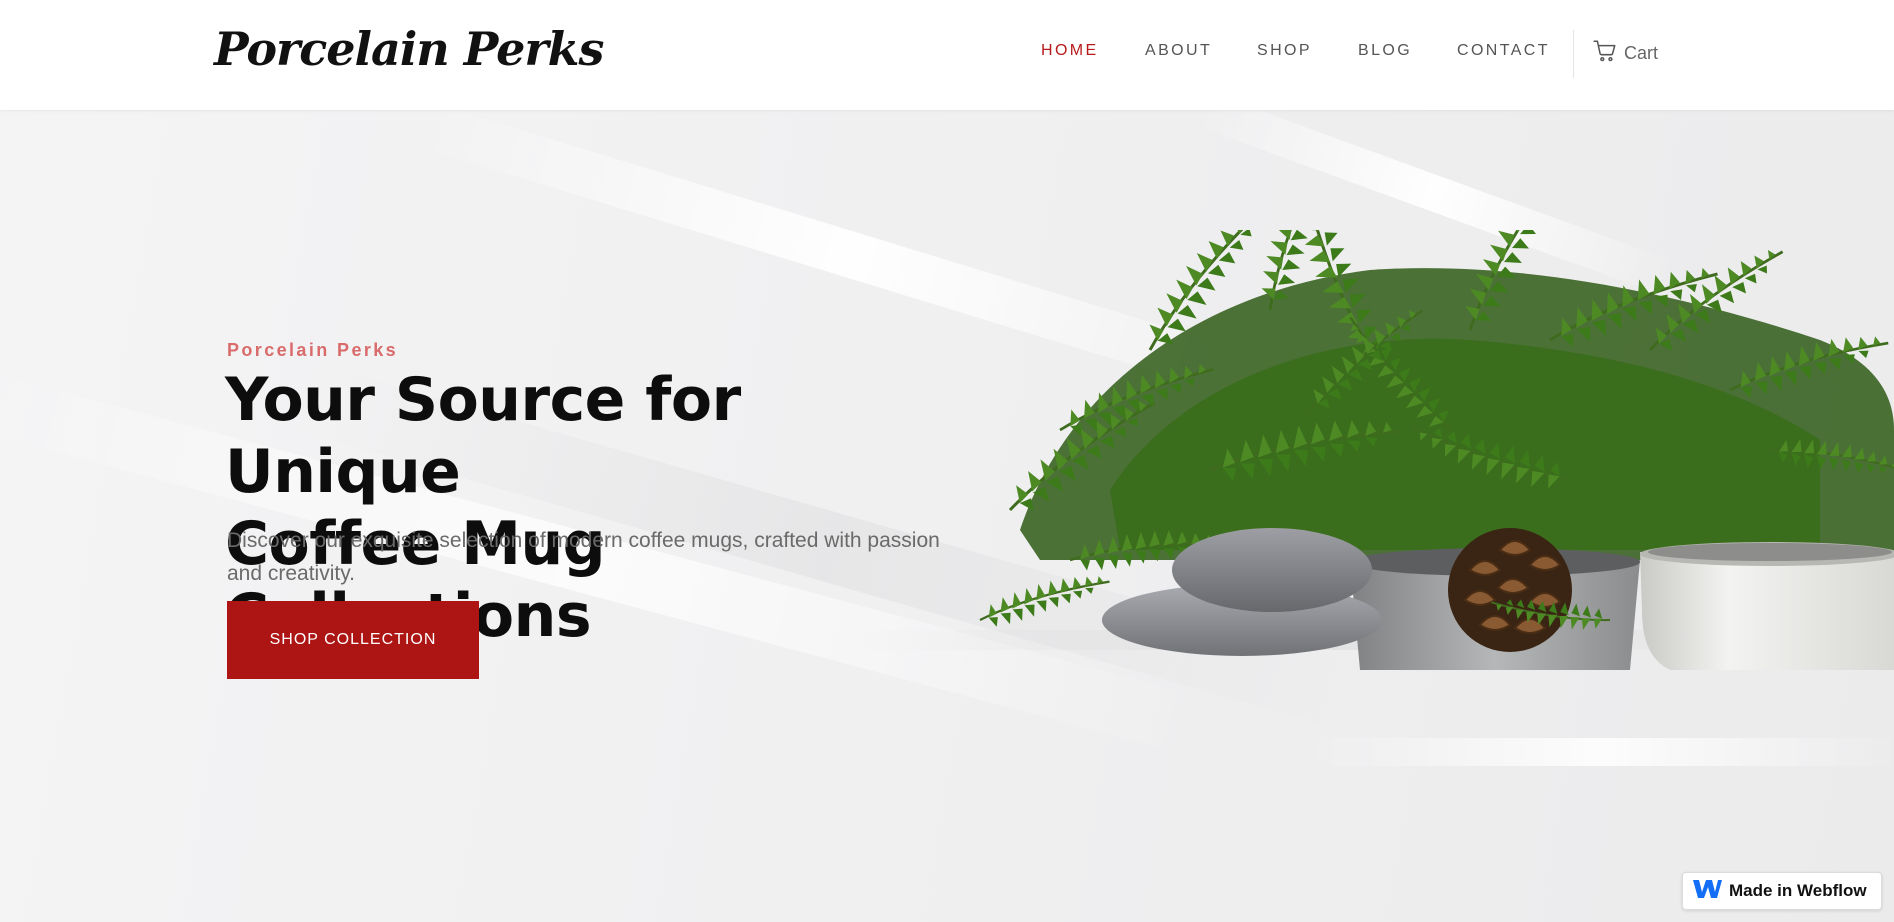 The image size is (1894, 922). Describe the element at coordinates (1385, 51) in the screenshot. I see `nav-blog: BLOG` at that location.